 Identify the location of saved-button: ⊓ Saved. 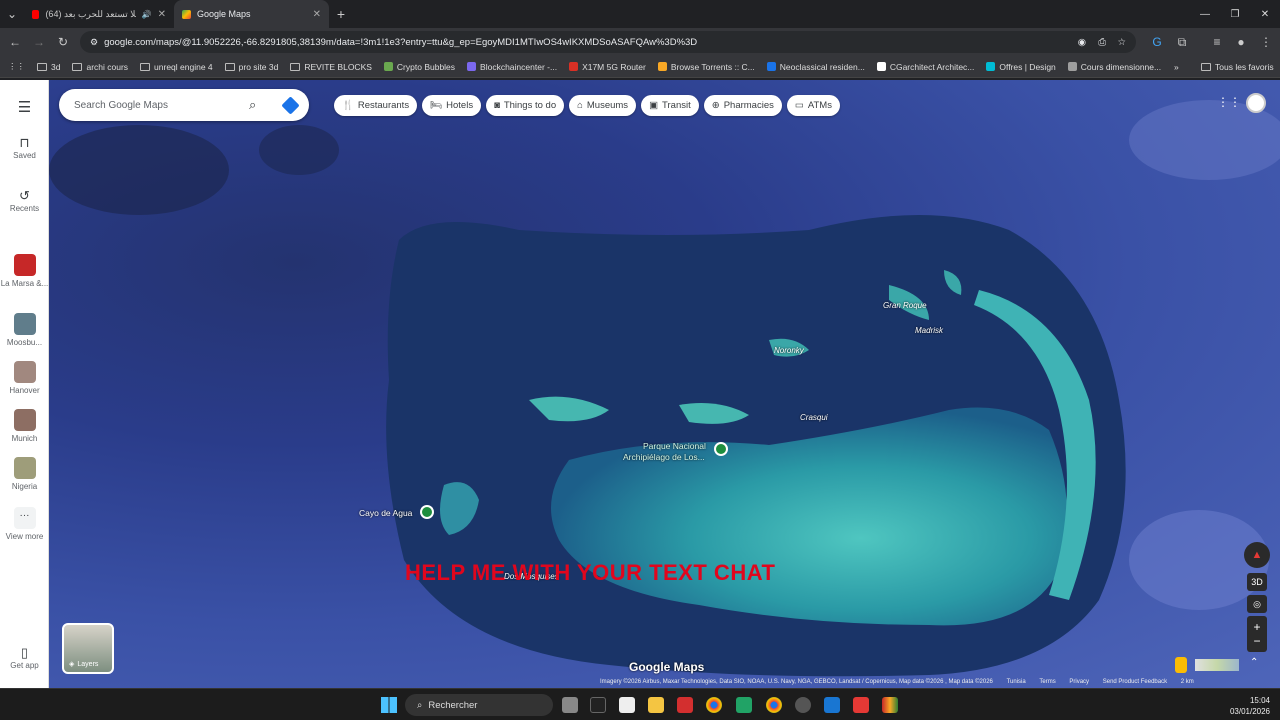
(24, 147).